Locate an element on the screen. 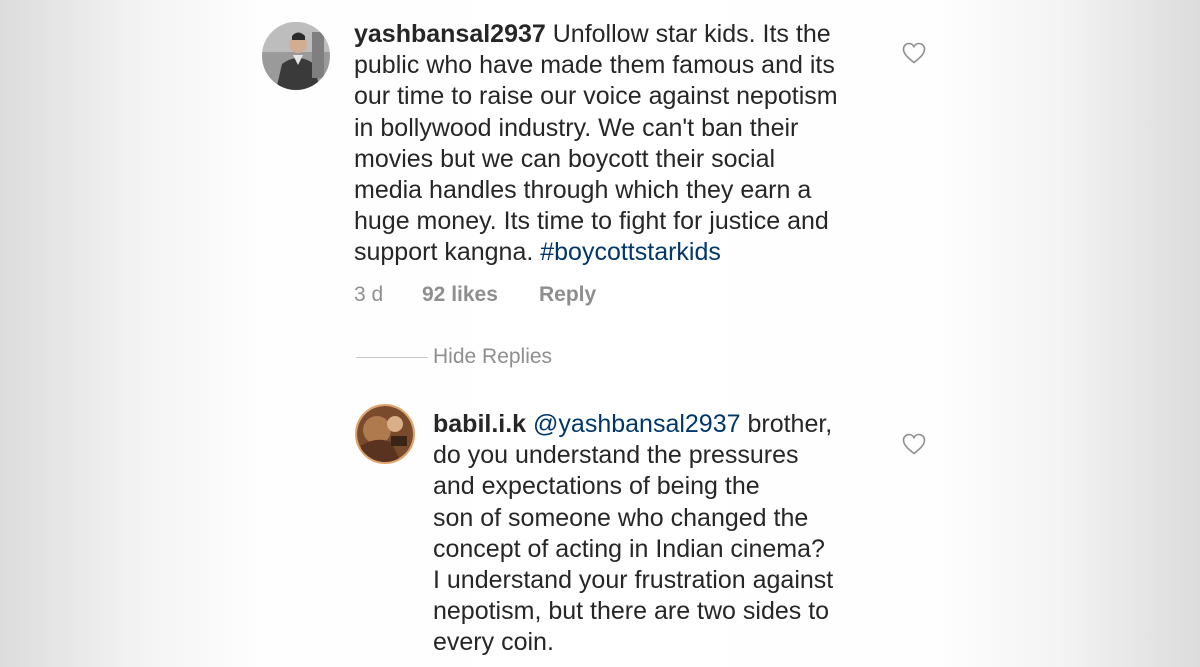 The image size is (1200, 667). commenter-avatar is located at coordinates (296, 56).